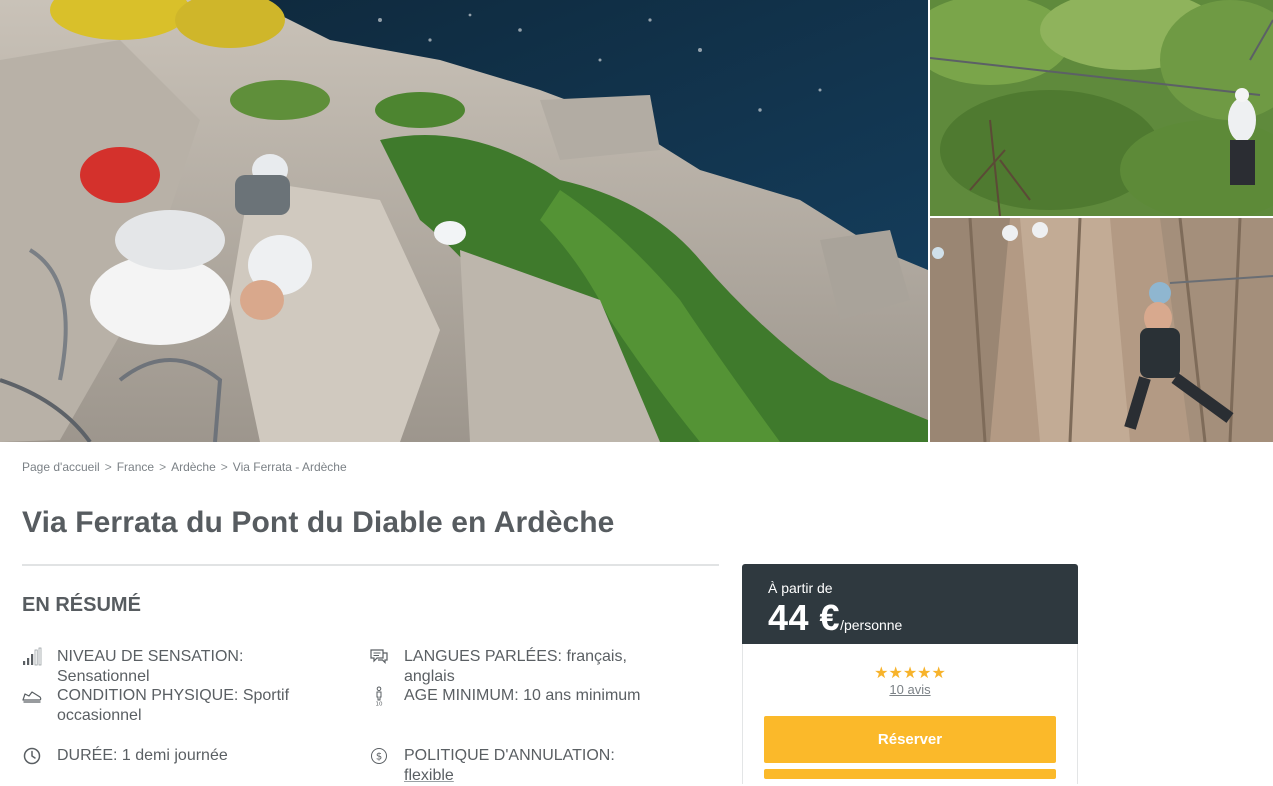 The width and height of the screenshot is (1273, 786). Describe the element at coordinates (509, 755) in the screenshot. I see `fact-label: POLITIQUE D'ANNULATION:` at that location.